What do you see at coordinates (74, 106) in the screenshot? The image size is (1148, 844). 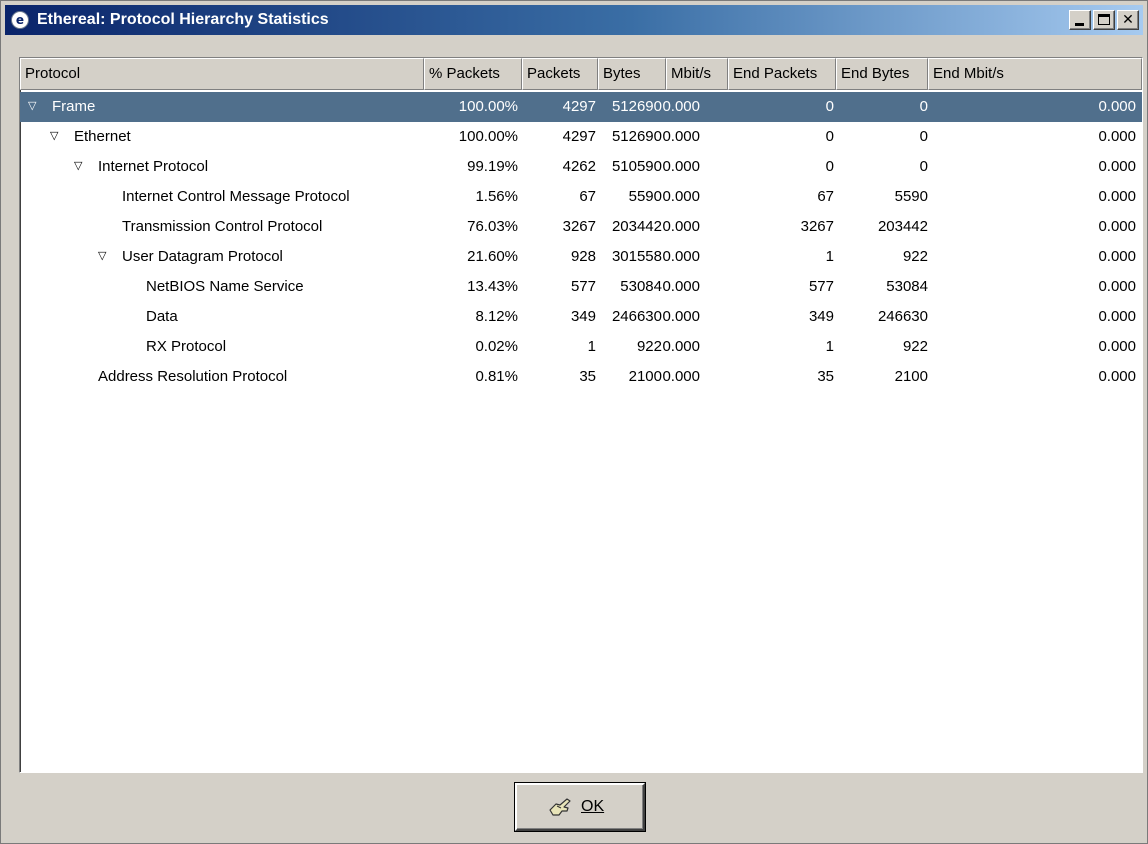 I see `protocol-name: Frame` at bounding box center [74, 106].